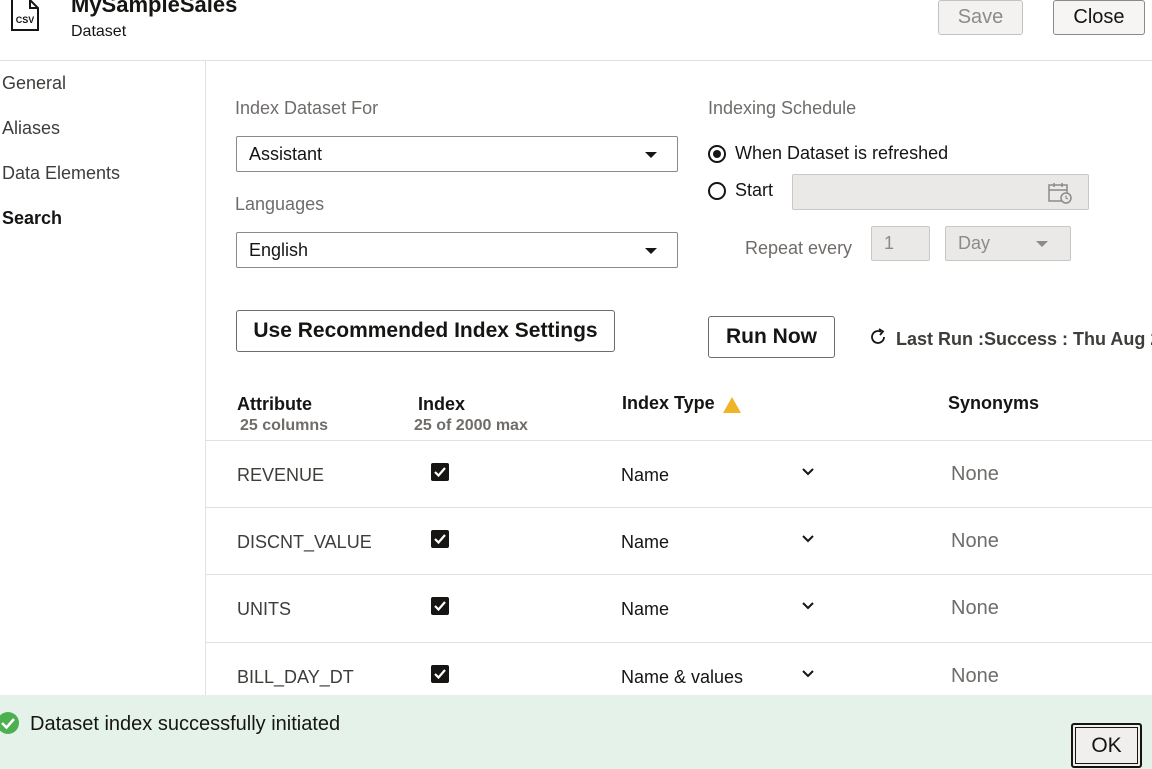 The height and width of the screenshot is (769, 1152). I want to click on radio-when-refreshed, so click(717, 154).